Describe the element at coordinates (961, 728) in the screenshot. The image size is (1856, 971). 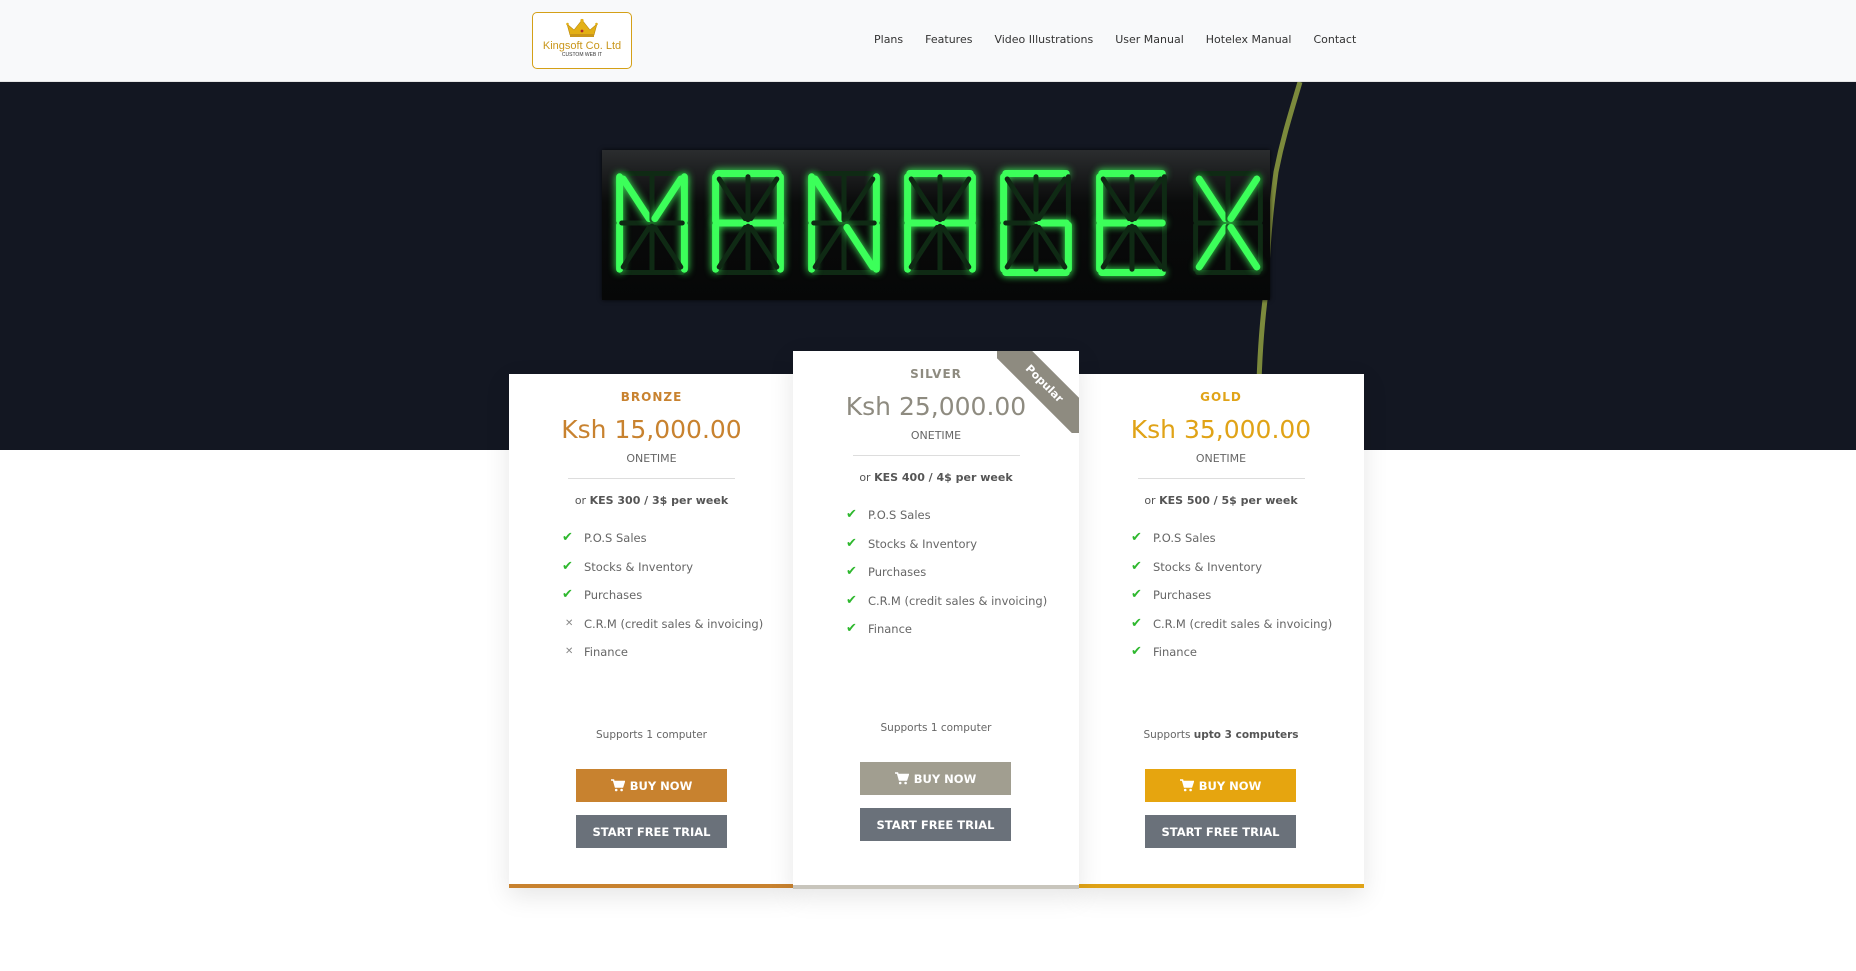
I see `supports-value: 1 computer` at that location.